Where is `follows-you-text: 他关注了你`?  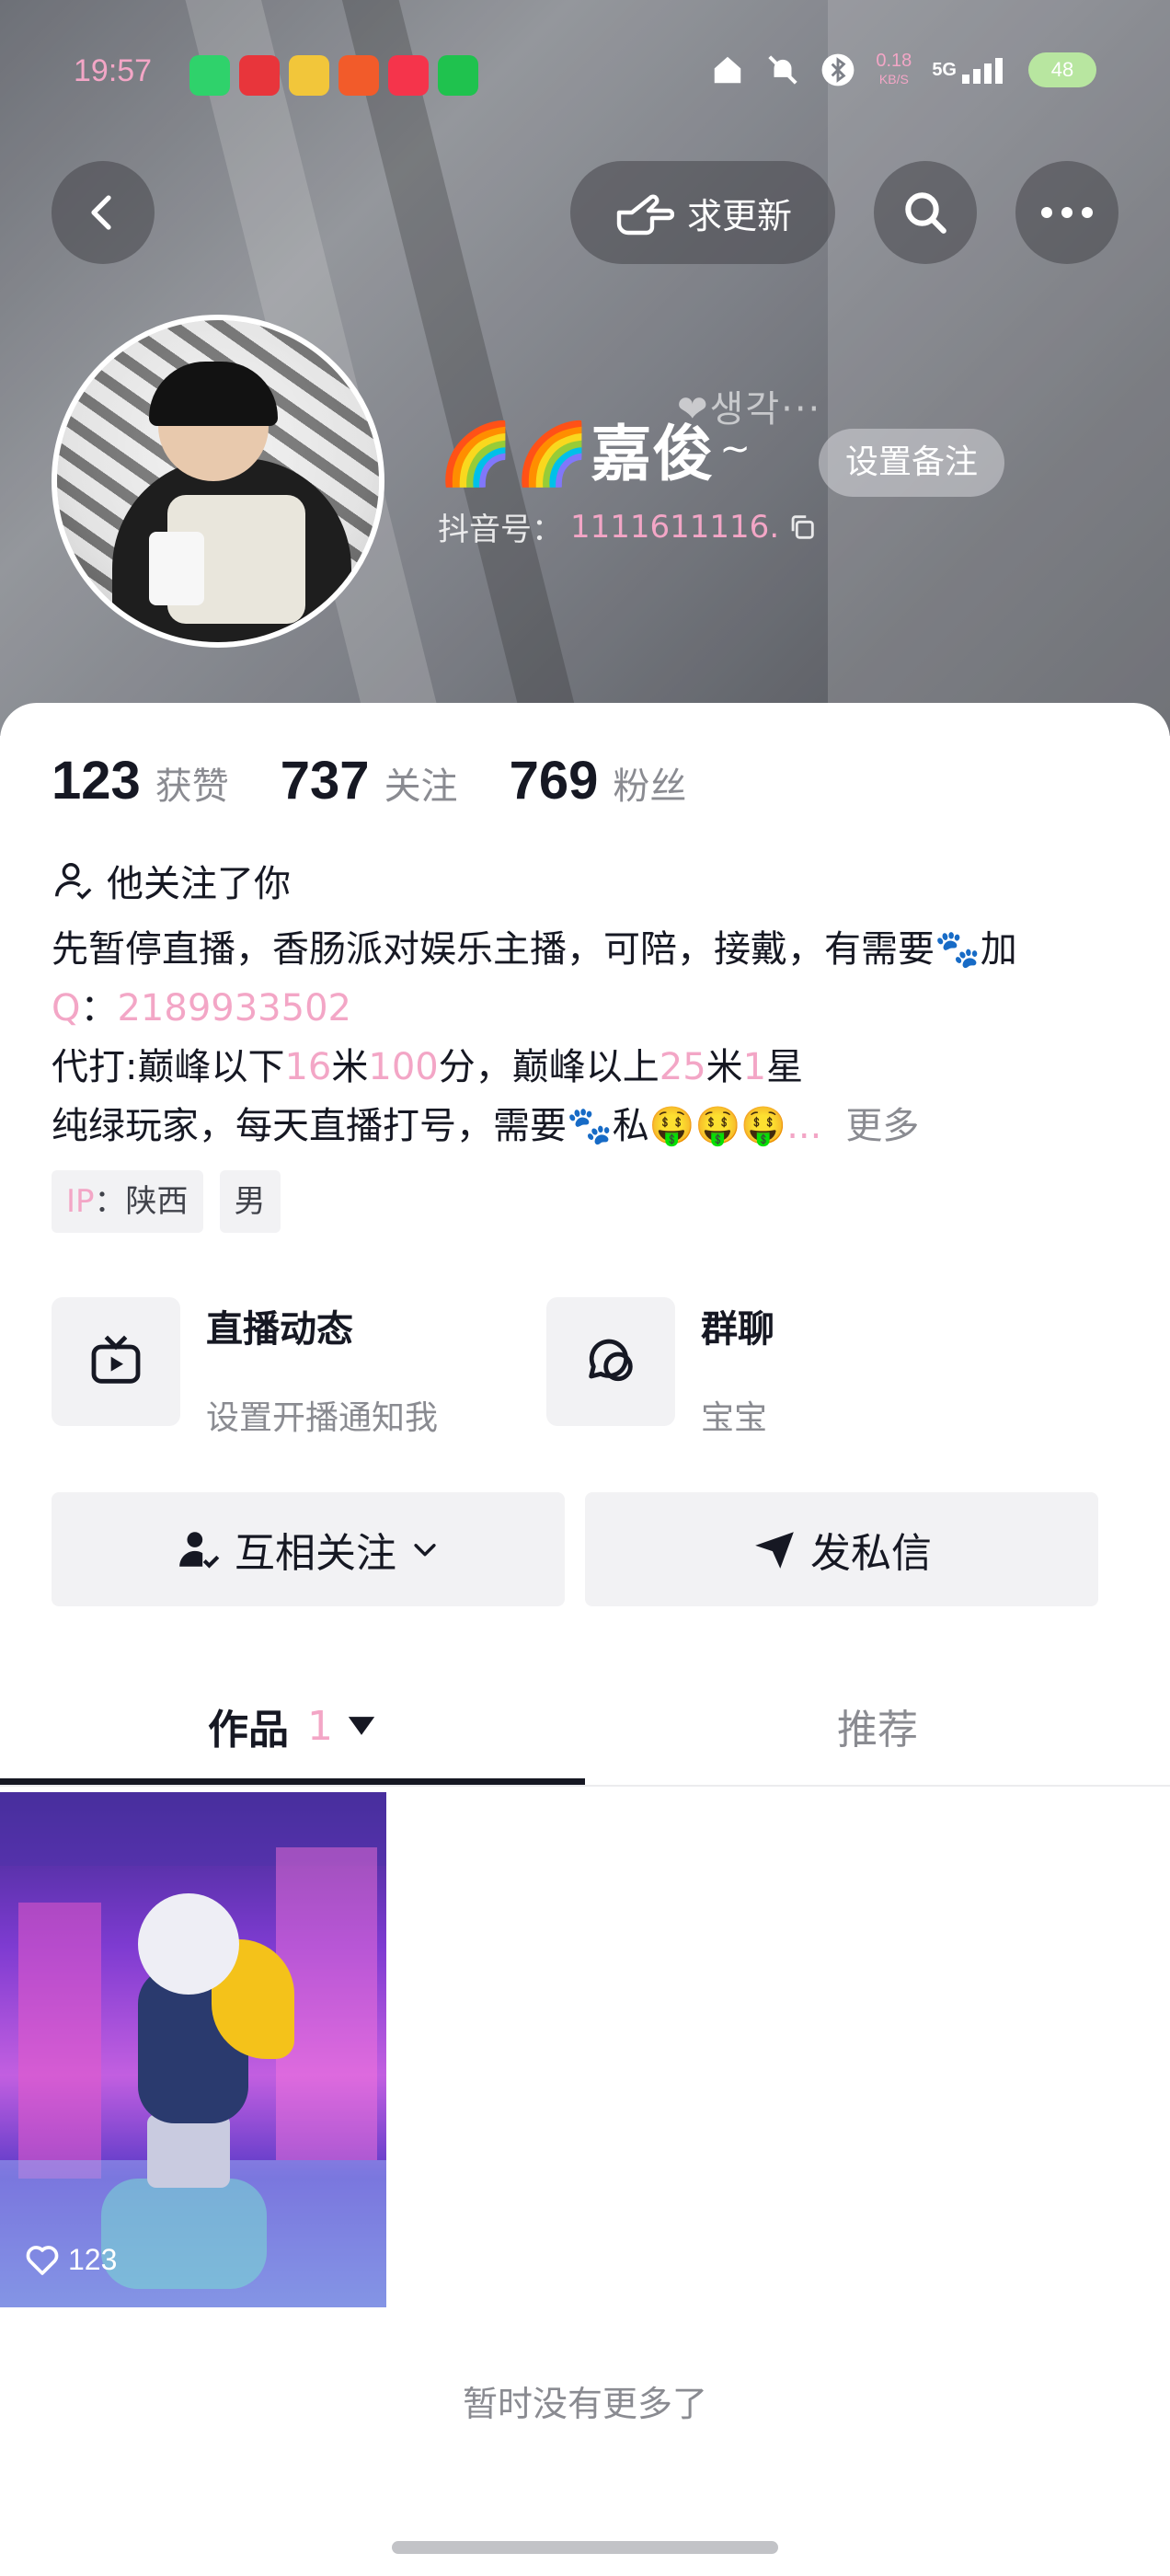
follows-you-text: 他关注了你 is located at coordinates (199, 884).